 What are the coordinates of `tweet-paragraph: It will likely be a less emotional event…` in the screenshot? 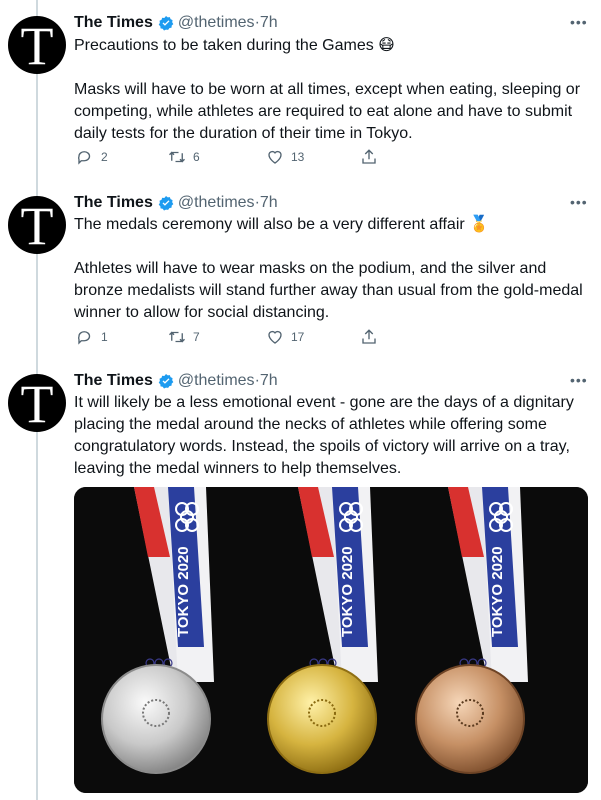 It's located at (324, 435).